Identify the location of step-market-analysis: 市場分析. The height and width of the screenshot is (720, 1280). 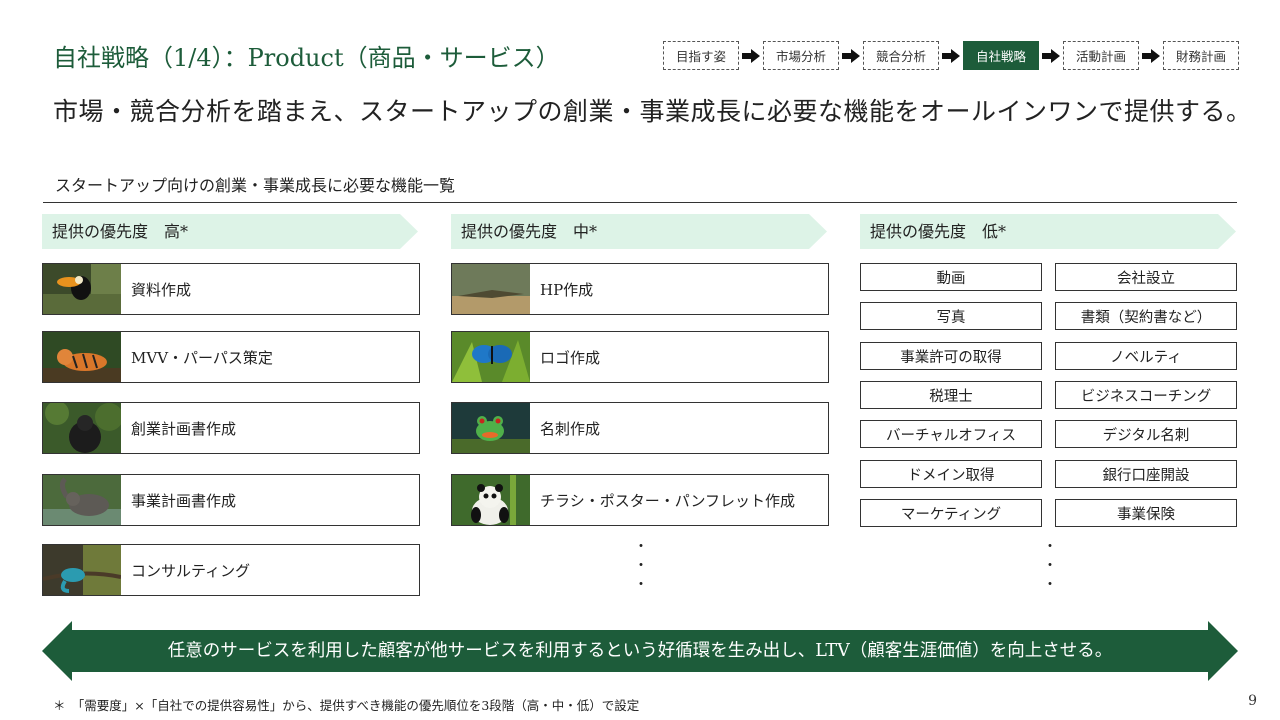
(801, 55).